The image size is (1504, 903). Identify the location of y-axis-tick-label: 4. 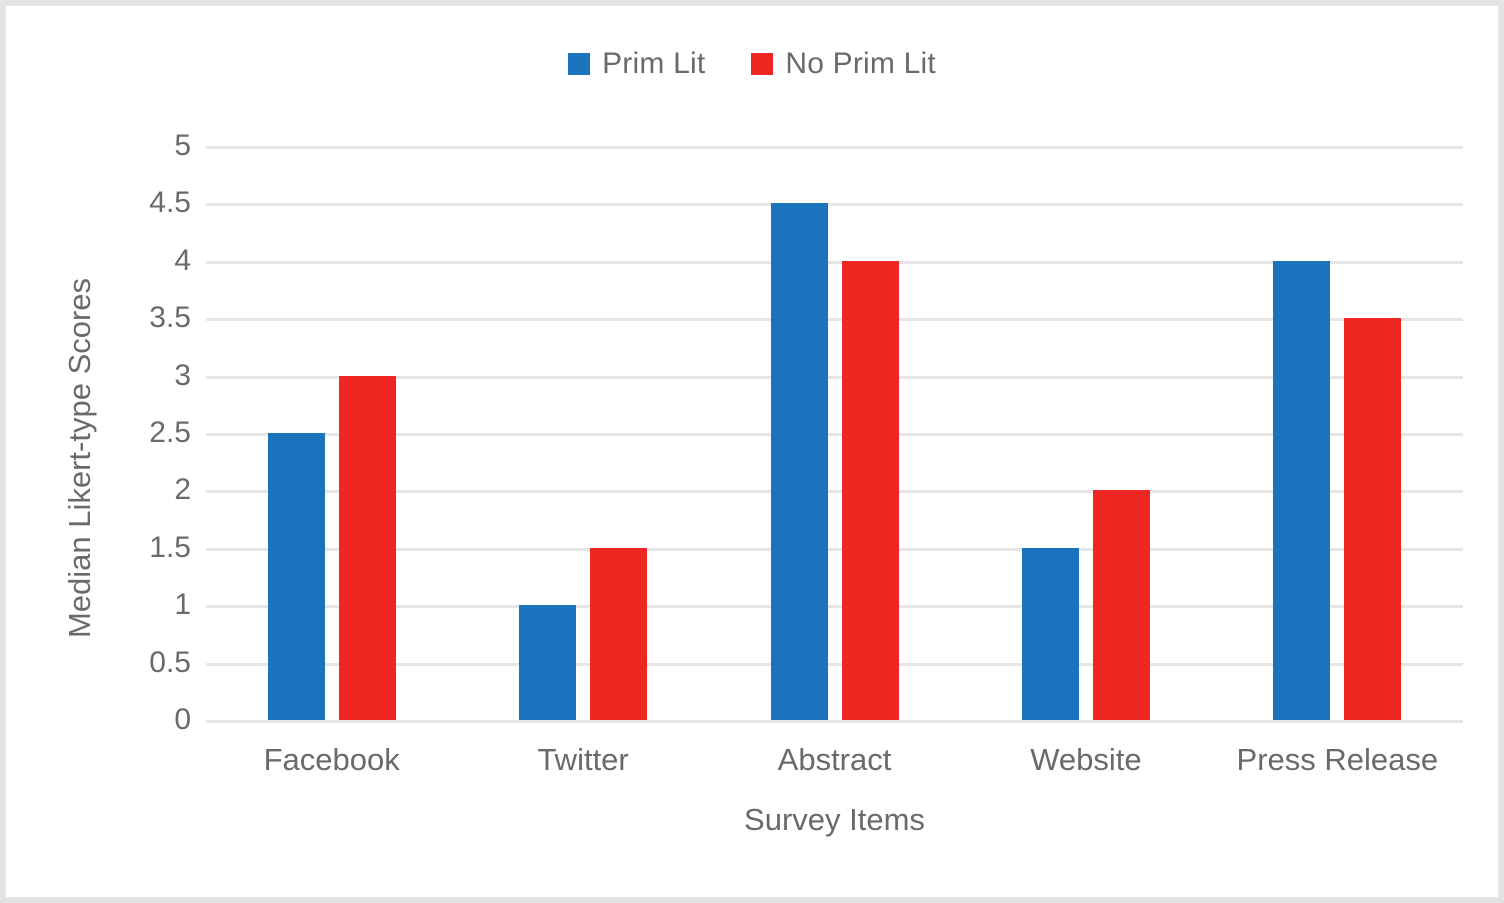
(182, 260).